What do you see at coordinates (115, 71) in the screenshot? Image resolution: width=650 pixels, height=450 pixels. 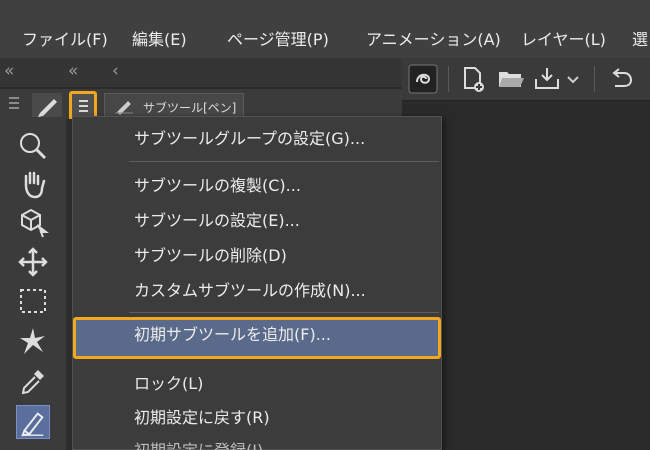 I see `chevron-left-icon: ‹` at bounding box center [115, 71].